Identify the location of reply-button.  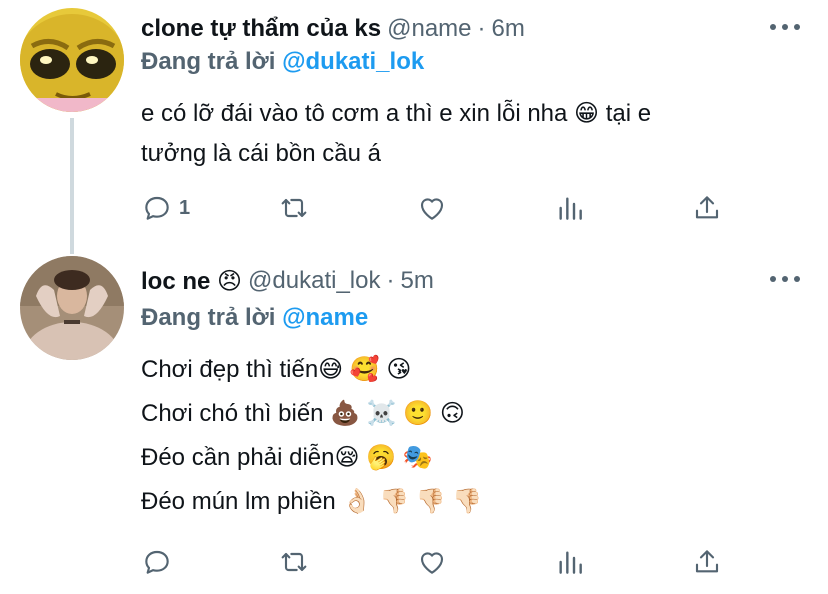
(160, 562).